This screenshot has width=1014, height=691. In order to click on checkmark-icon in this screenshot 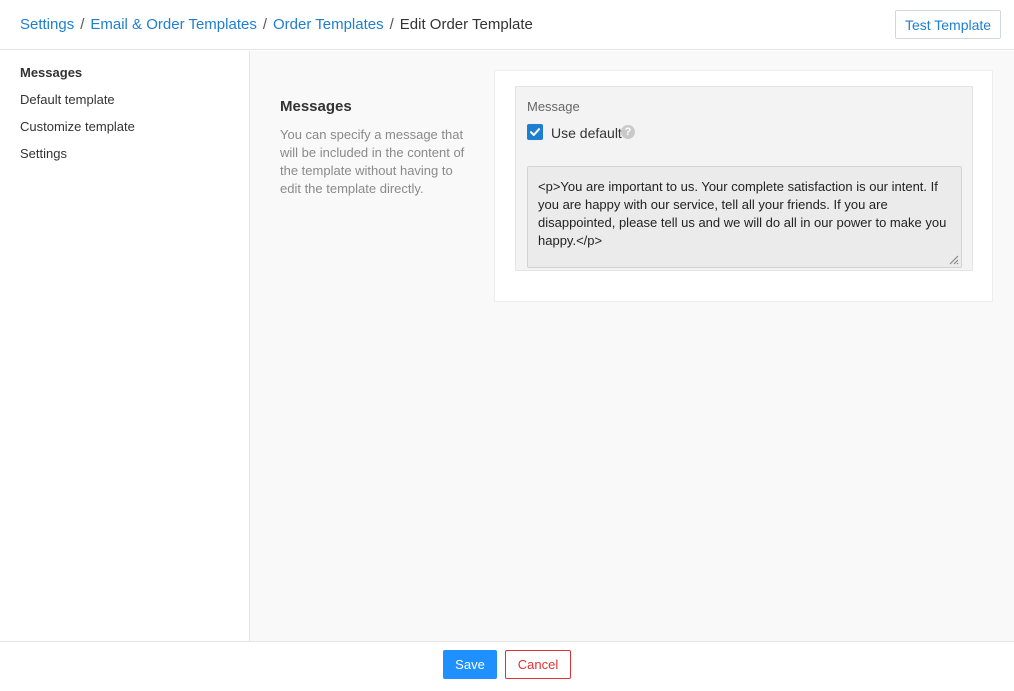, I will do `click(535, 132)`.